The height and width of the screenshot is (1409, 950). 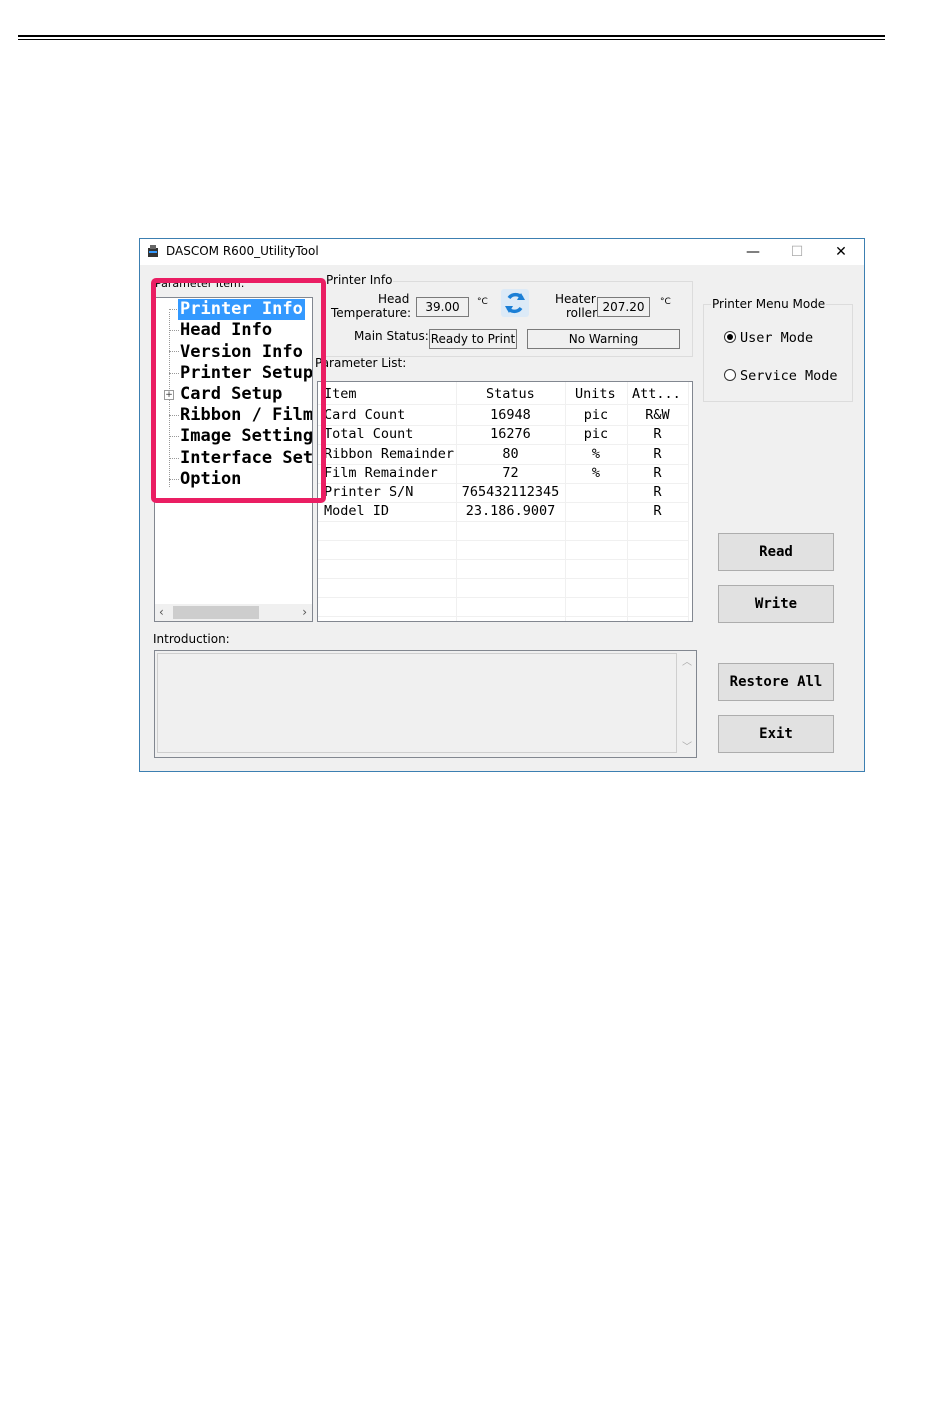 What do you see at coordinates (510, 492) in the screenshot?
I see `cell-status: 765432112345` at bounding box center [510, 492].